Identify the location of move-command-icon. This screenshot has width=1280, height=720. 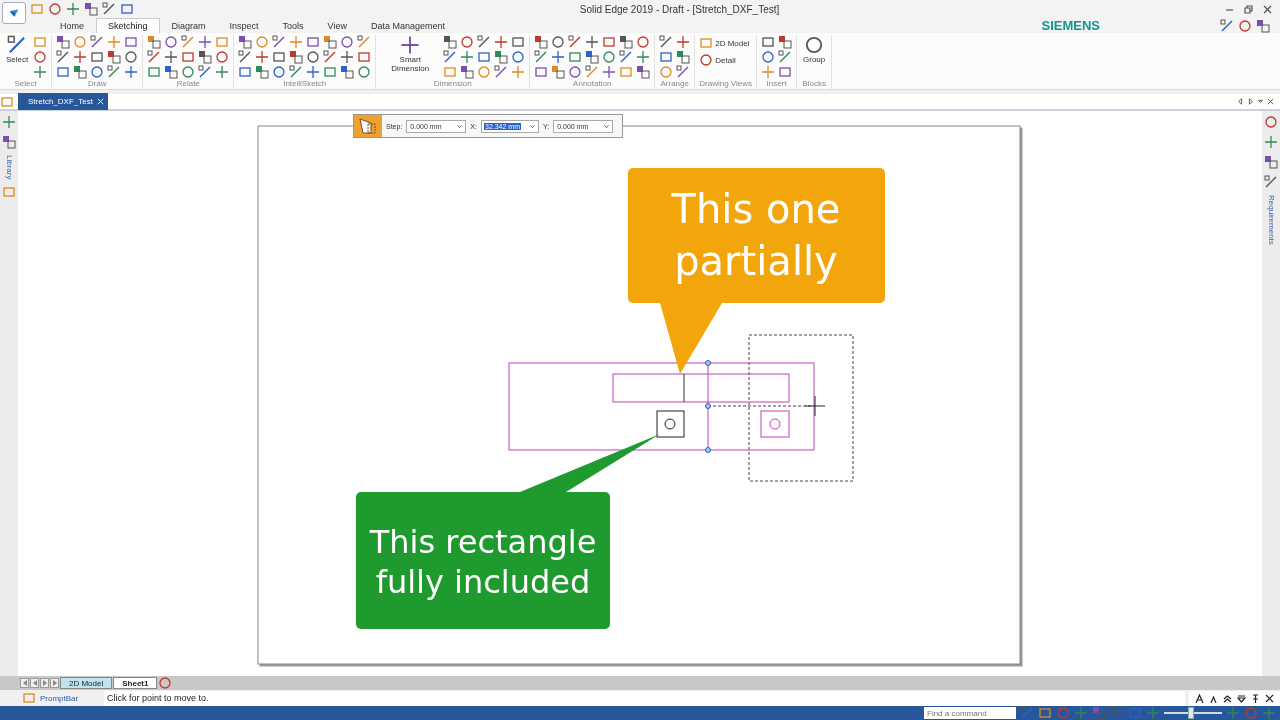
(368, 126).